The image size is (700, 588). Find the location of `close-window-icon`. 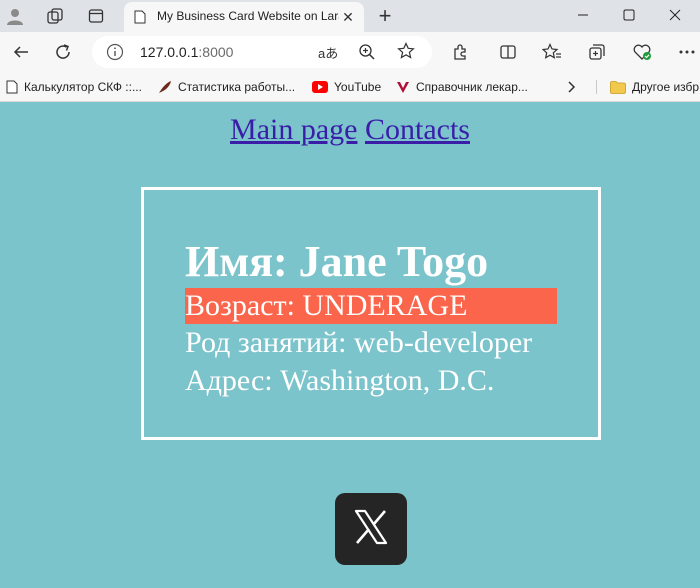

close-window-icon is located at coordinates (675, 15).